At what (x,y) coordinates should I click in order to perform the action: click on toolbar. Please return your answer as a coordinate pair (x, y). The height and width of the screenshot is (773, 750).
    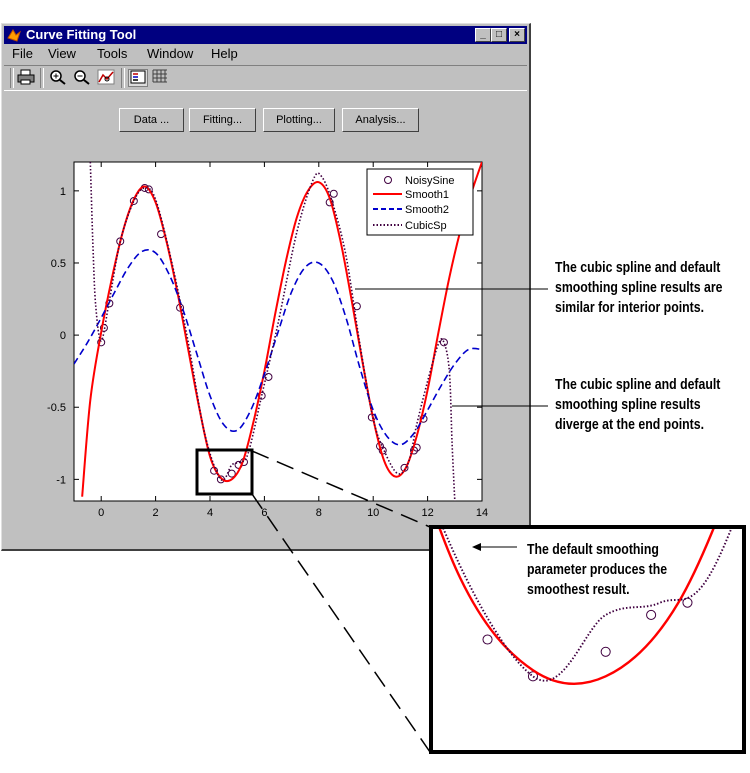
    Looking at the image, I should click on (265, 78).